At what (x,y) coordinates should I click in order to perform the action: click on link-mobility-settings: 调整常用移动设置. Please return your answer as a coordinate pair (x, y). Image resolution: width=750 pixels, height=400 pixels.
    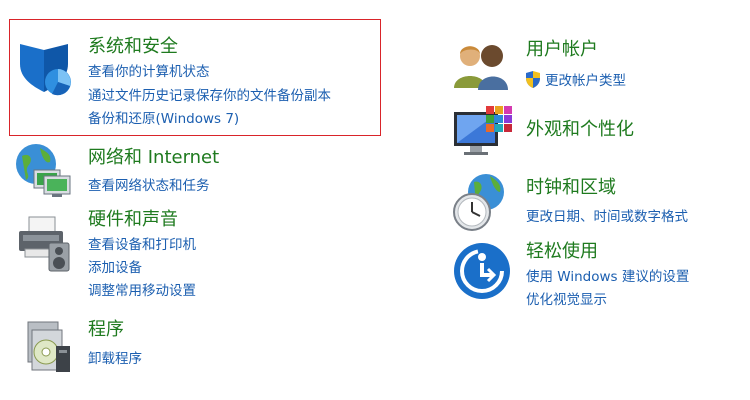
    Looking at the image, I should click on (142, 291).